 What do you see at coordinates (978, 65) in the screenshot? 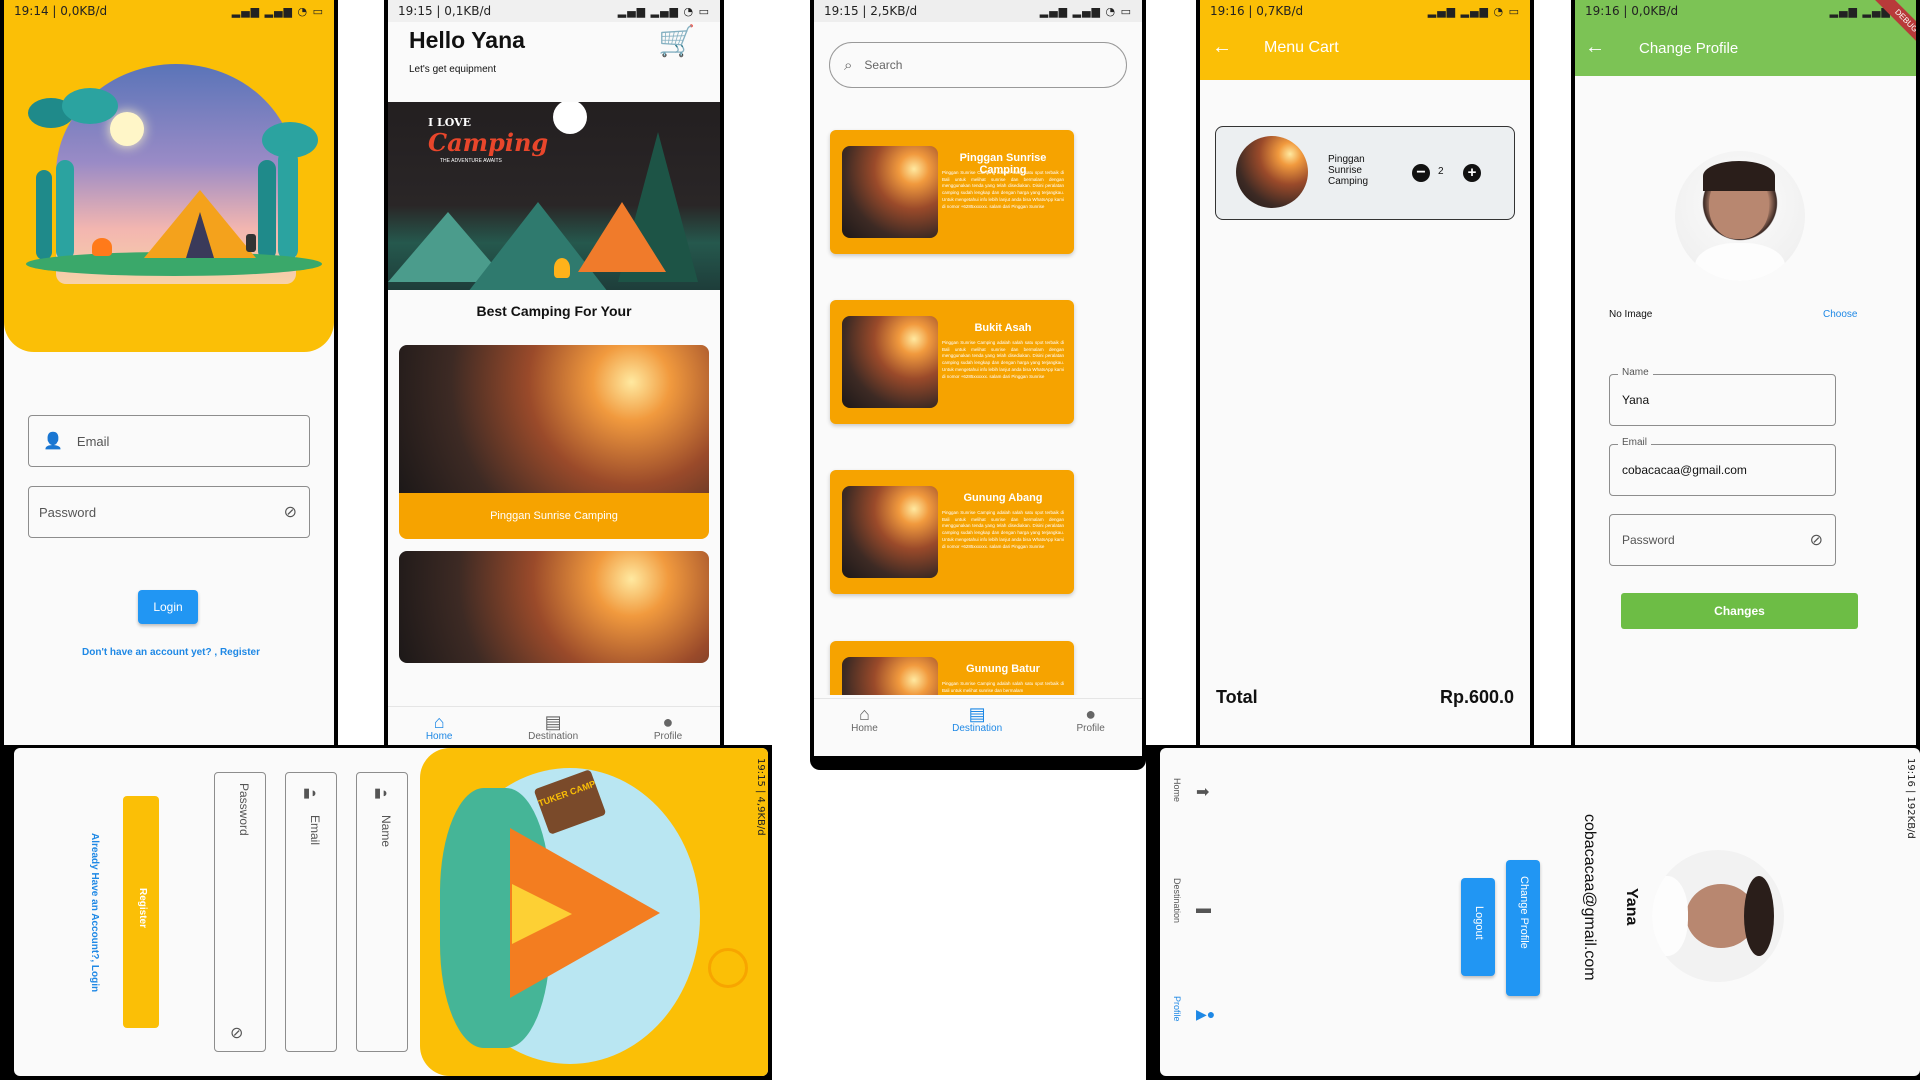
I see `search-input: ⌕ Search` at bounding box center [978, 65].